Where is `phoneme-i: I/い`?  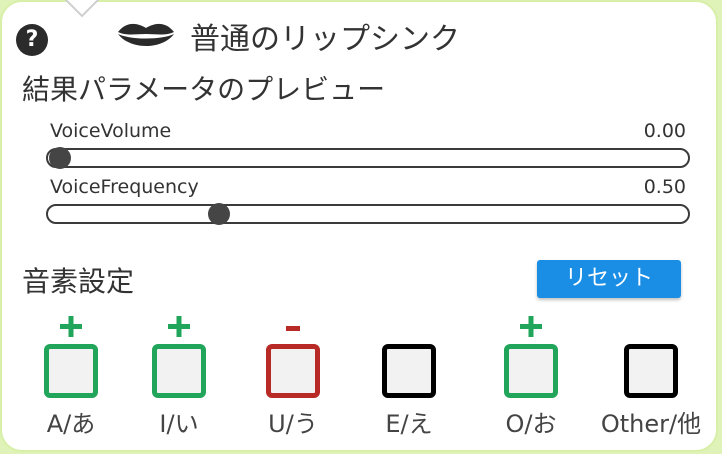 phoneme-i: I/い is located at coordinates (179, 376).